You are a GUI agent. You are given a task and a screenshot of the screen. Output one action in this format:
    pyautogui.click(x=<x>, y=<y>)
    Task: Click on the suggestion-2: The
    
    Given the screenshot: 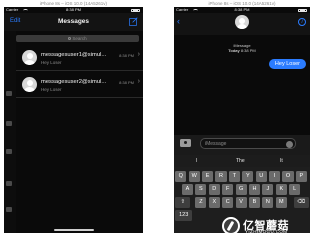 What is the action you would take?
    pyautogui.click(x=240, y=161)
    